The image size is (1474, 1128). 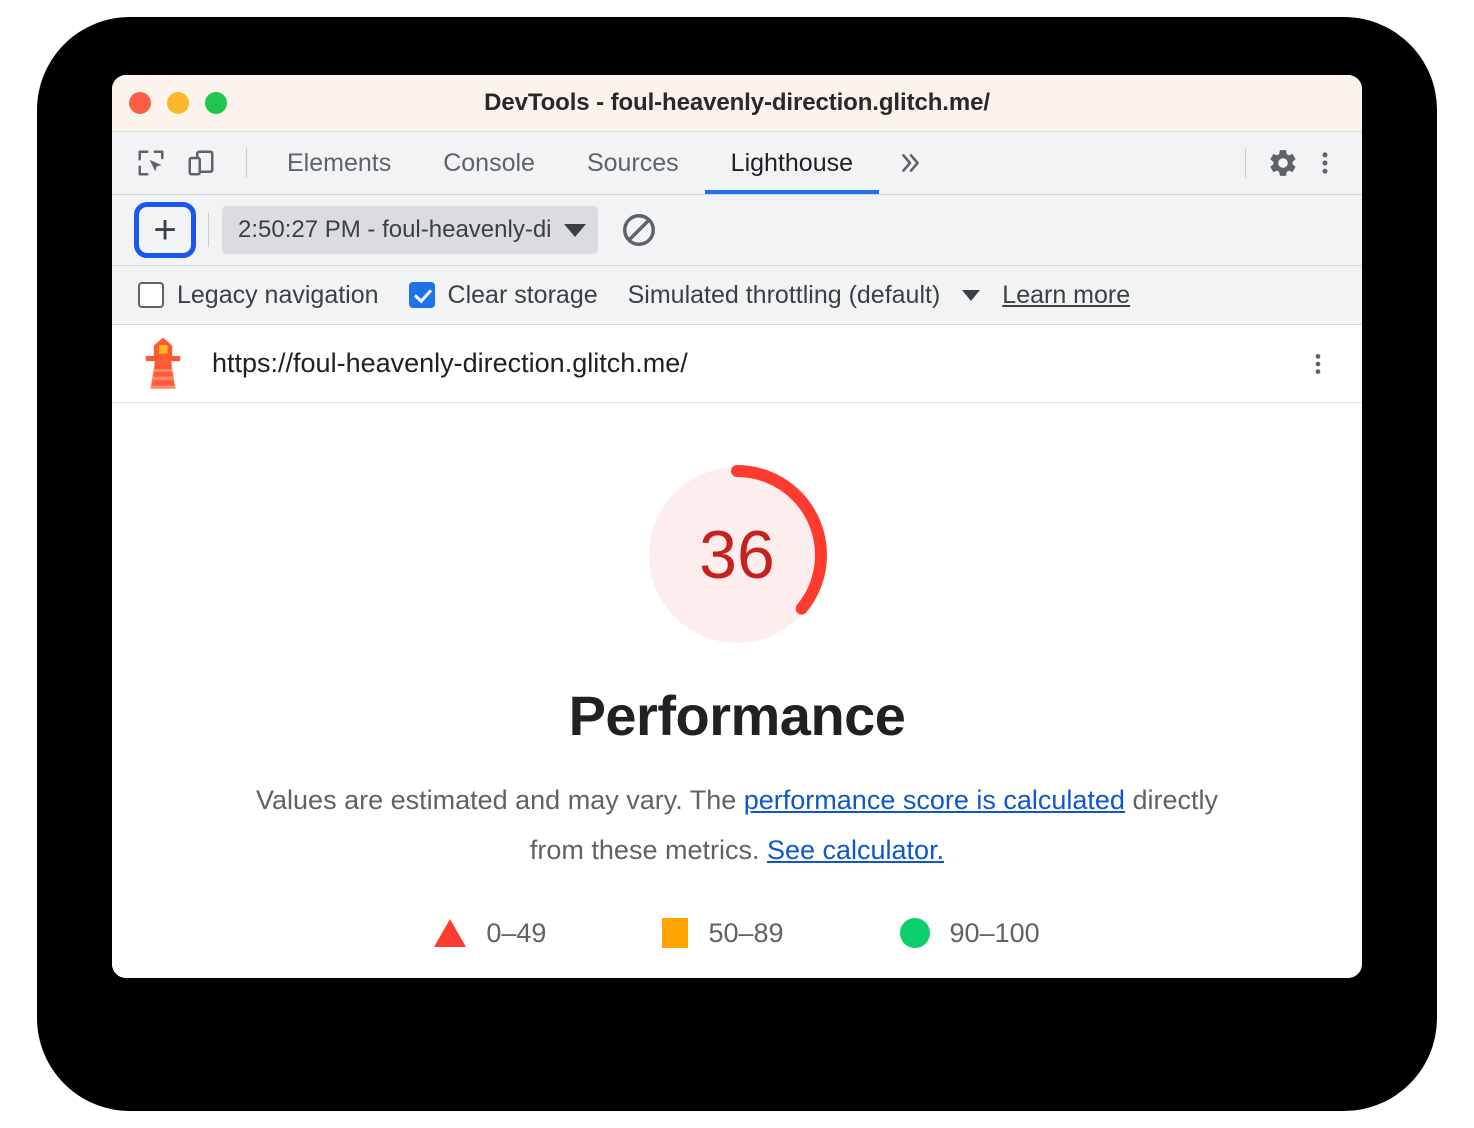 I want to click on legend-item-fail: 0–49, so click(x=490, y=933).